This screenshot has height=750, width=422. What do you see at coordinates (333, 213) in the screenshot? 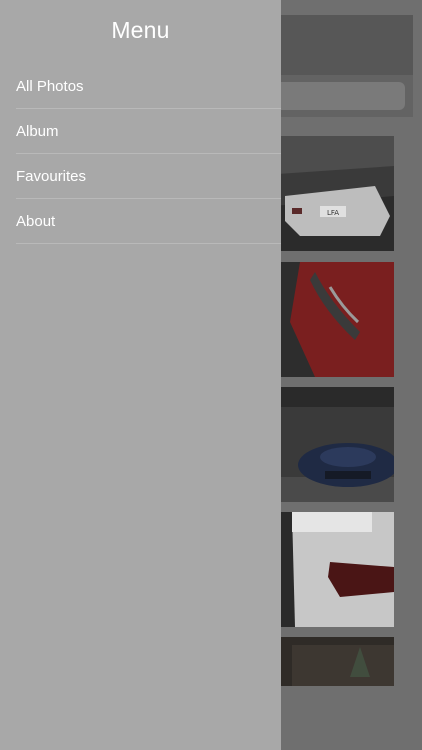
I see `license-plate-text: LFA` at bounding box center [333, 213].